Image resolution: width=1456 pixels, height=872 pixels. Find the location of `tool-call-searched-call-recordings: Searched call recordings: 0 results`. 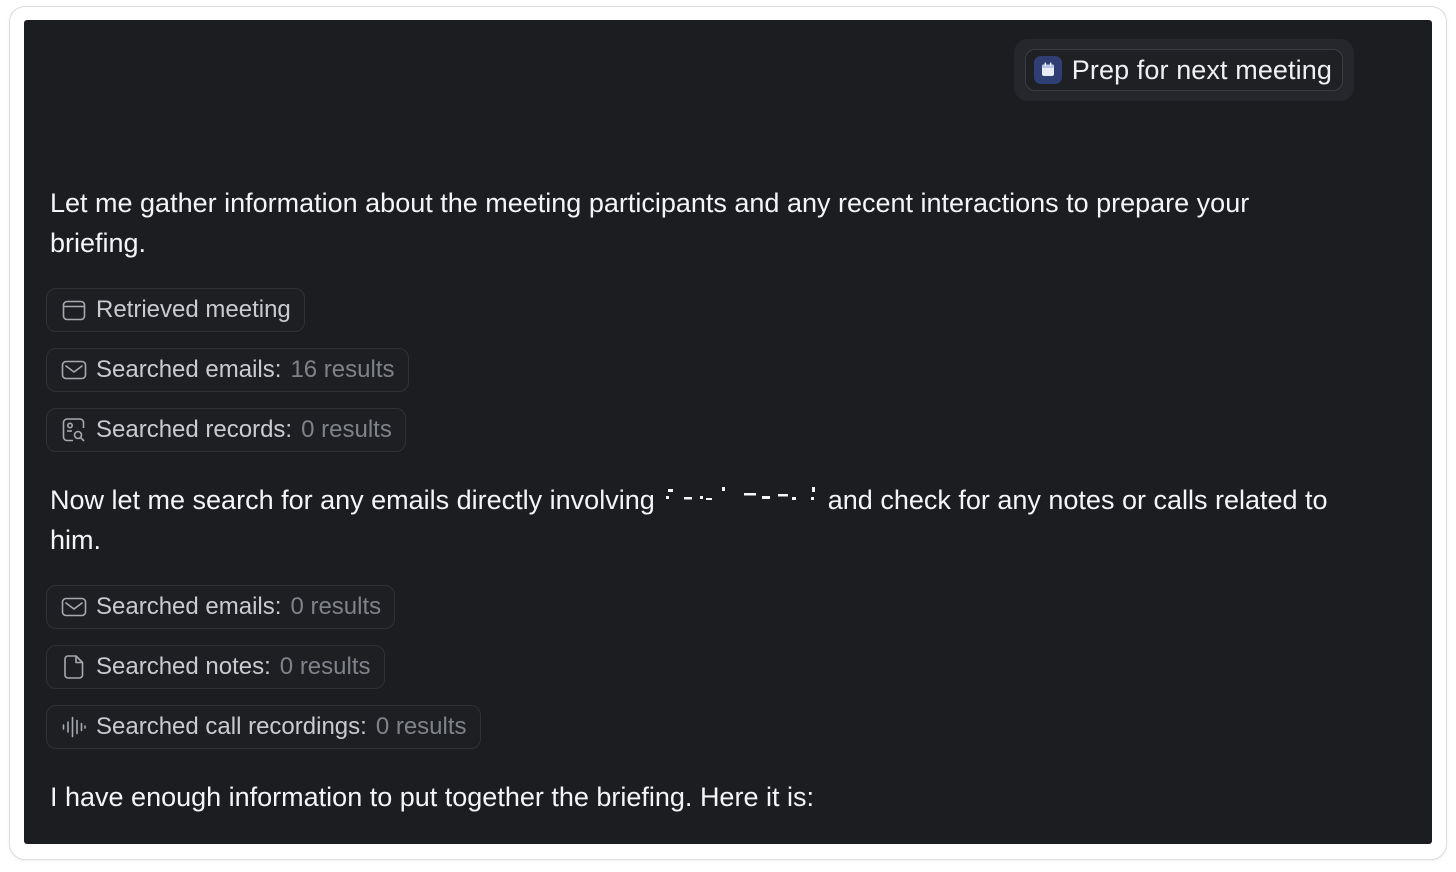

tool-call-searched-call-recordings: Searched call recordings: 0 results is located at coordinates (263, 727).